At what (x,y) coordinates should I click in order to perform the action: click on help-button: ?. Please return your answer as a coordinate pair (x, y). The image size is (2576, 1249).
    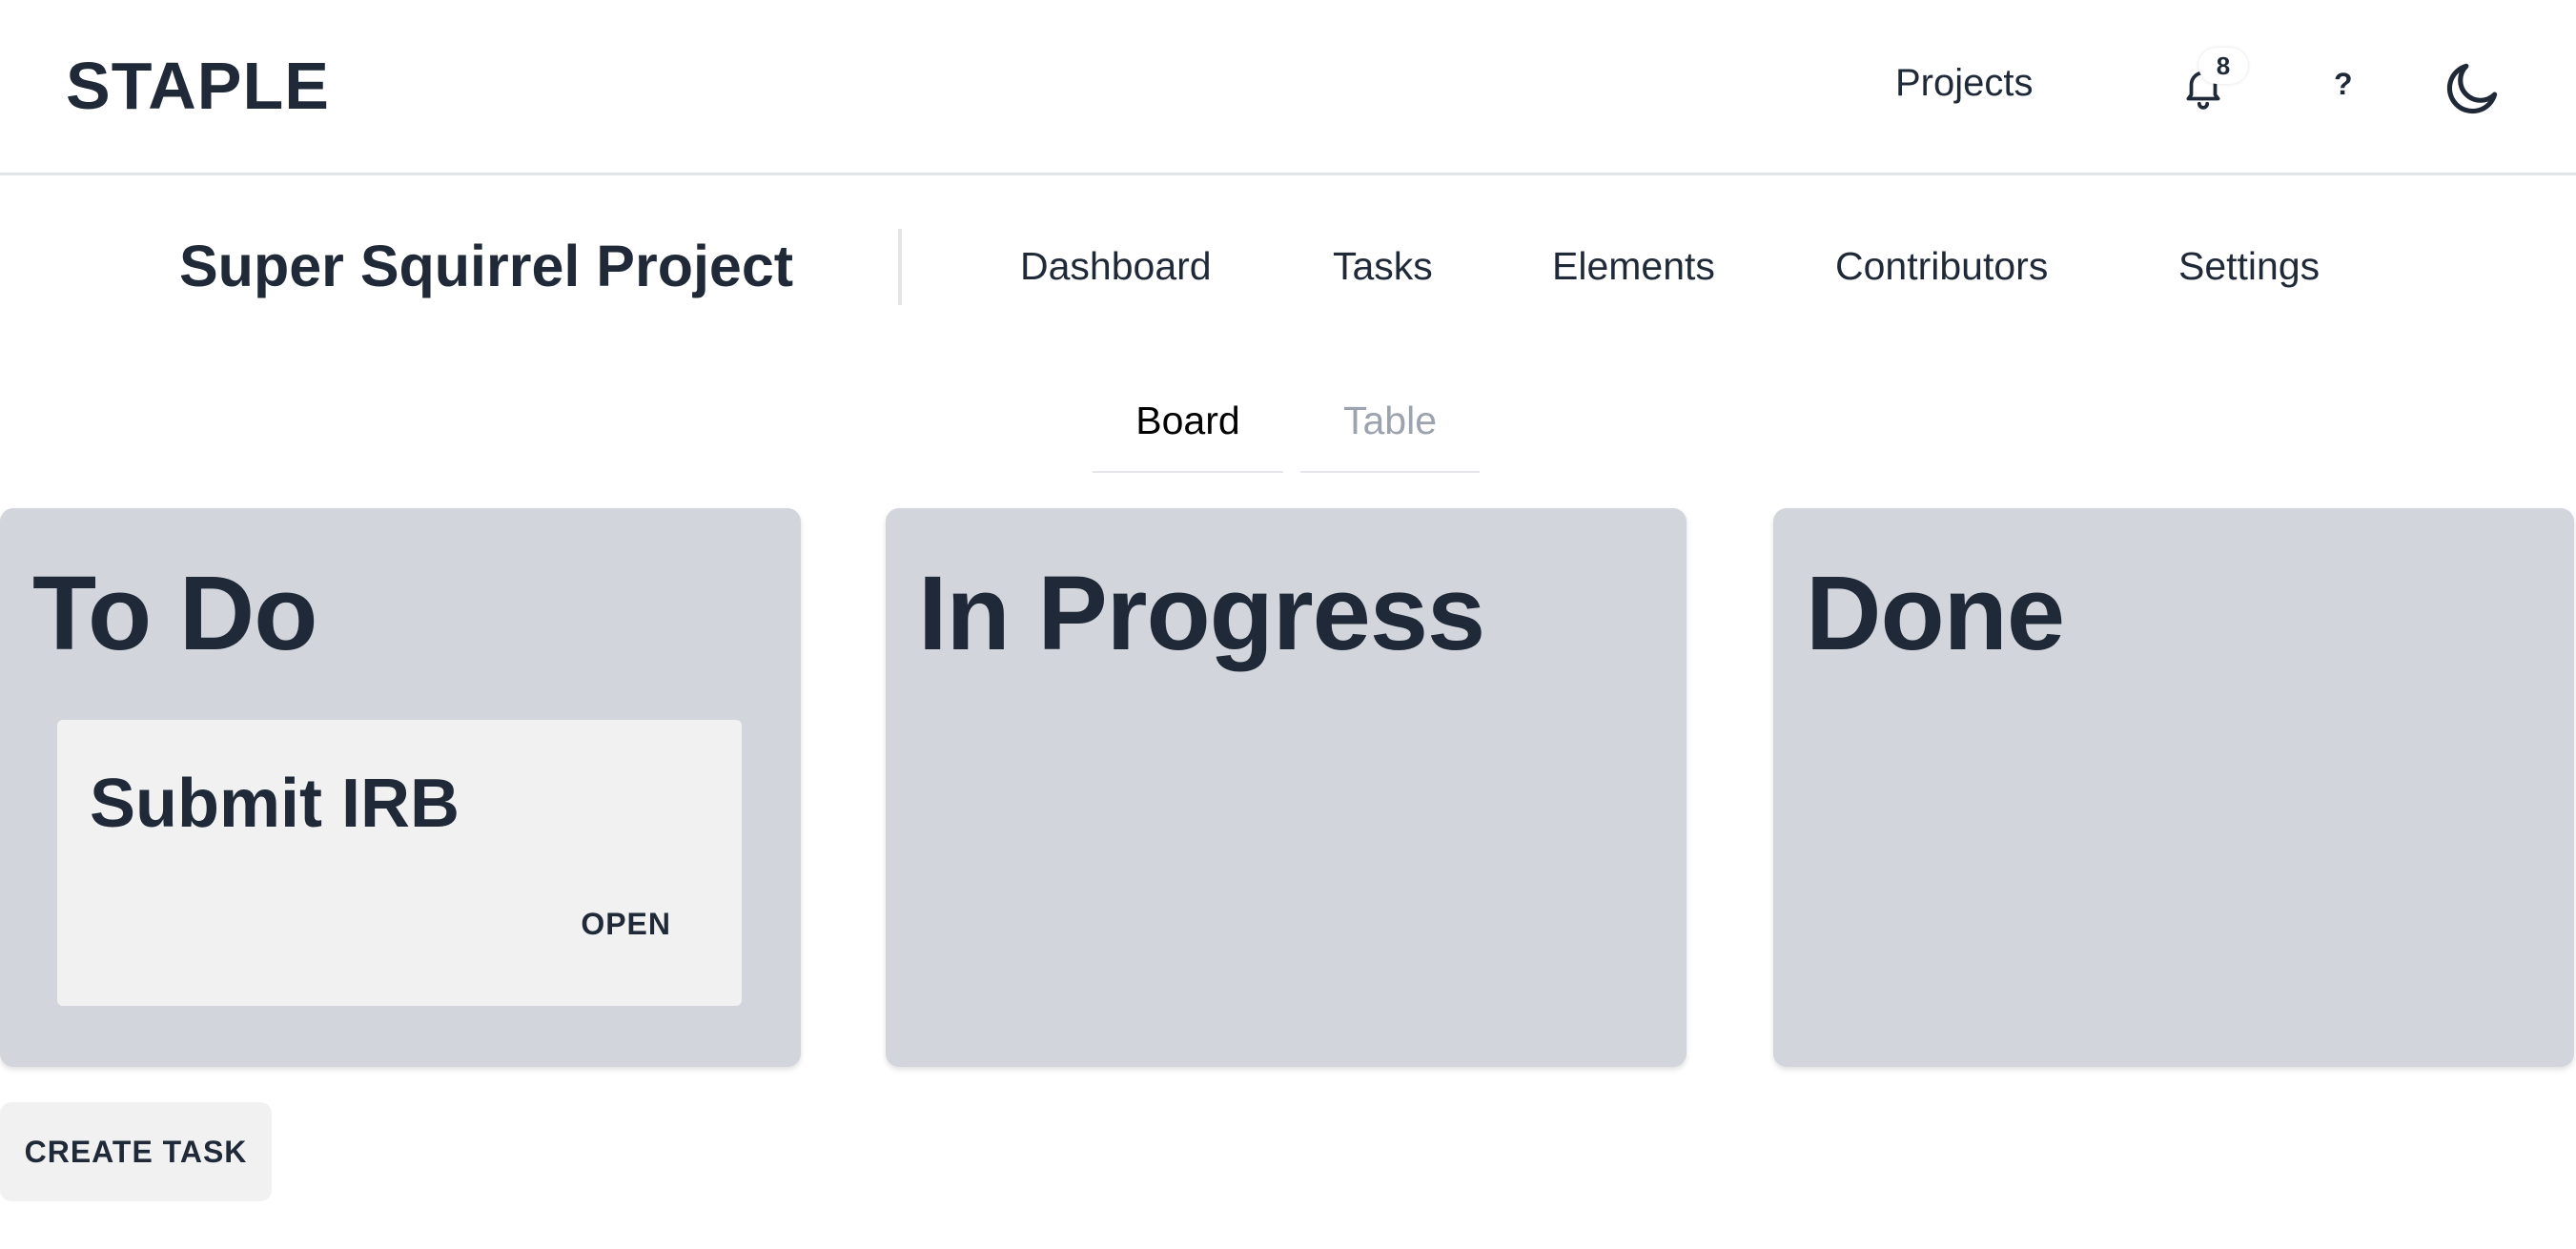
    Looking at the image, I should click on (2343, 84).